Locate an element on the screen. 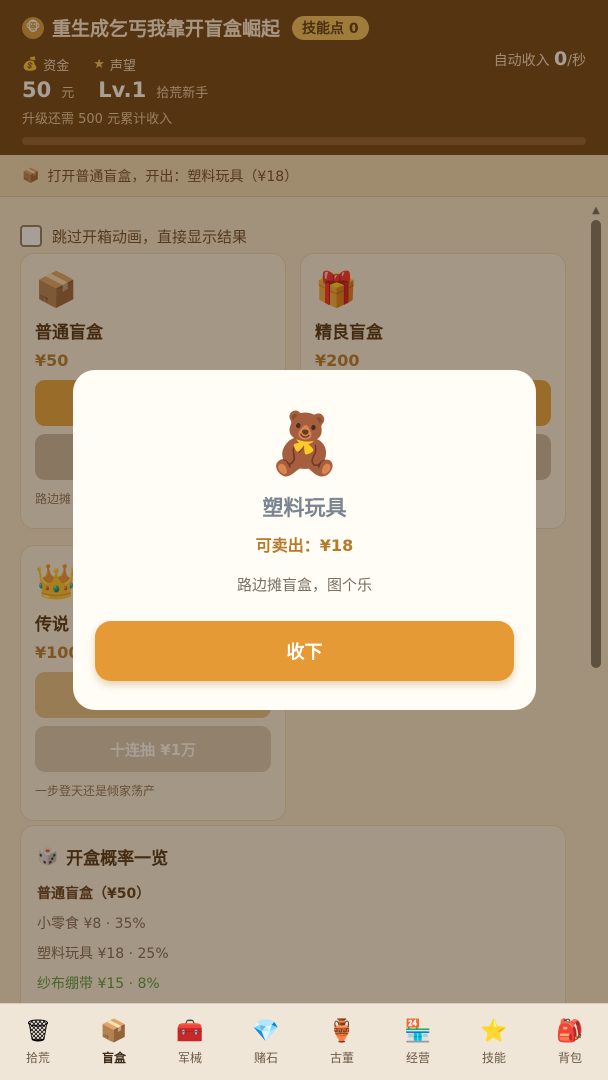 The width and height of the screenshot is (608, 1080). nav-item-blindbox: 📦 盲盒 is located at coordinates (114, 1042).